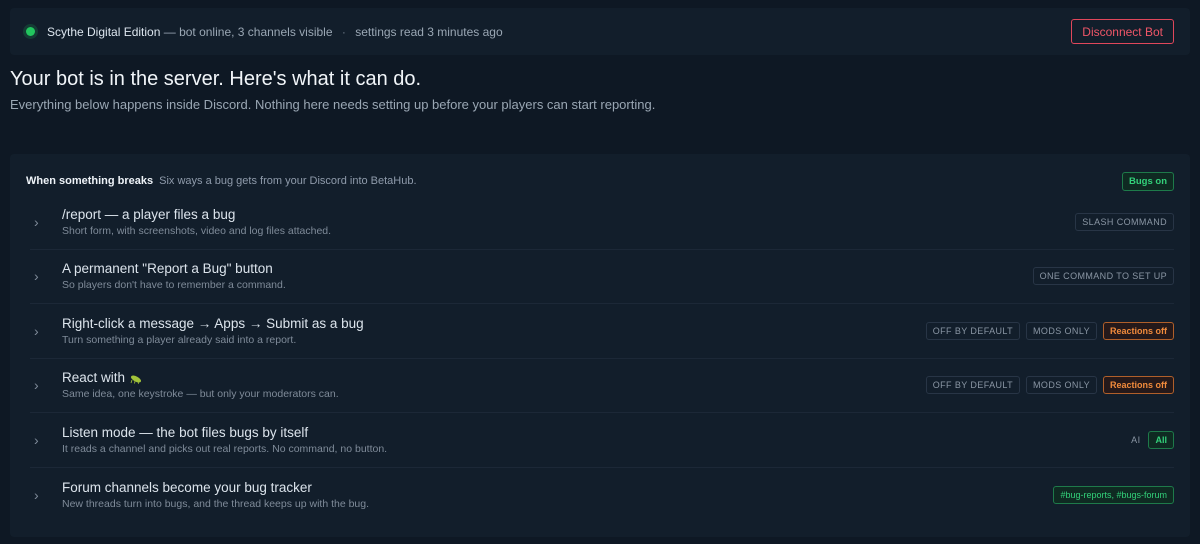  Describe the element at coordinates (104, 31) in the screenshot. I see `server-name: Scythe Digital Edition` at that location.